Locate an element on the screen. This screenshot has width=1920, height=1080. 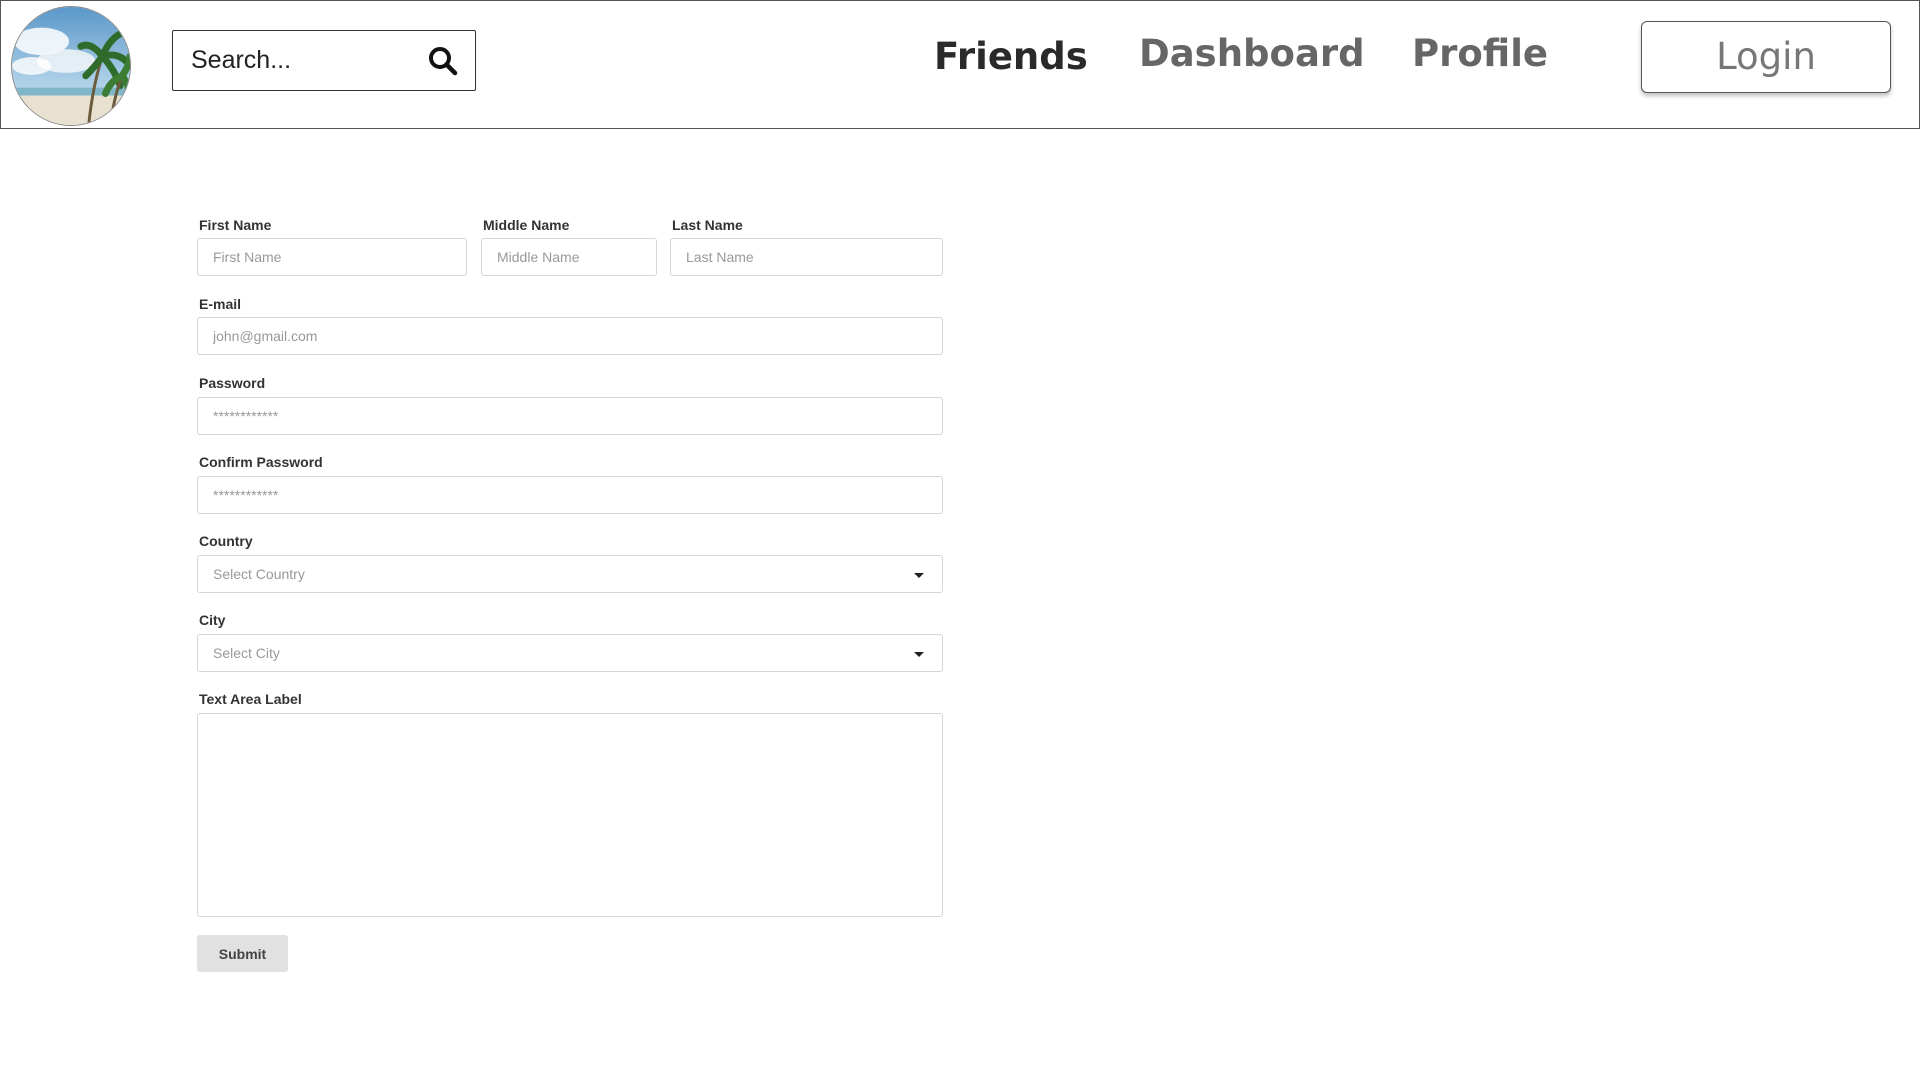
submit-button: Submit is located at coordinates (242, 953).